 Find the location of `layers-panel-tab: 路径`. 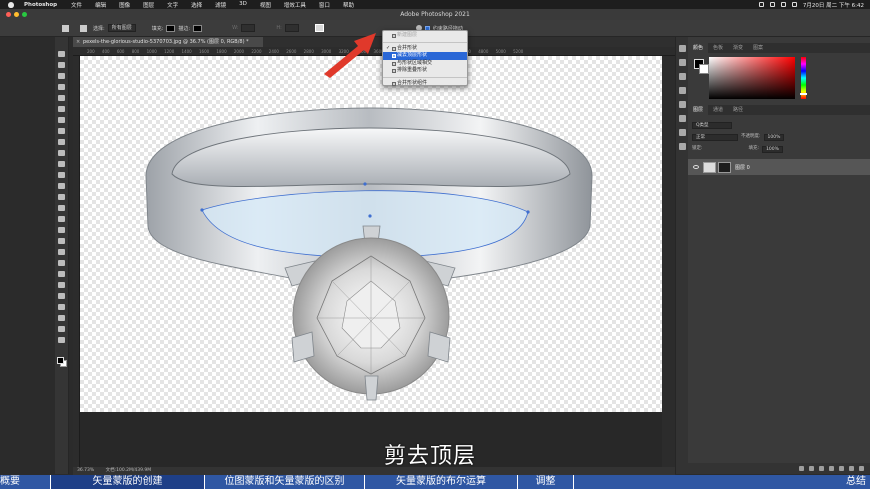

layers-panel-tab: 路径 is located at coordinates (738, 110).